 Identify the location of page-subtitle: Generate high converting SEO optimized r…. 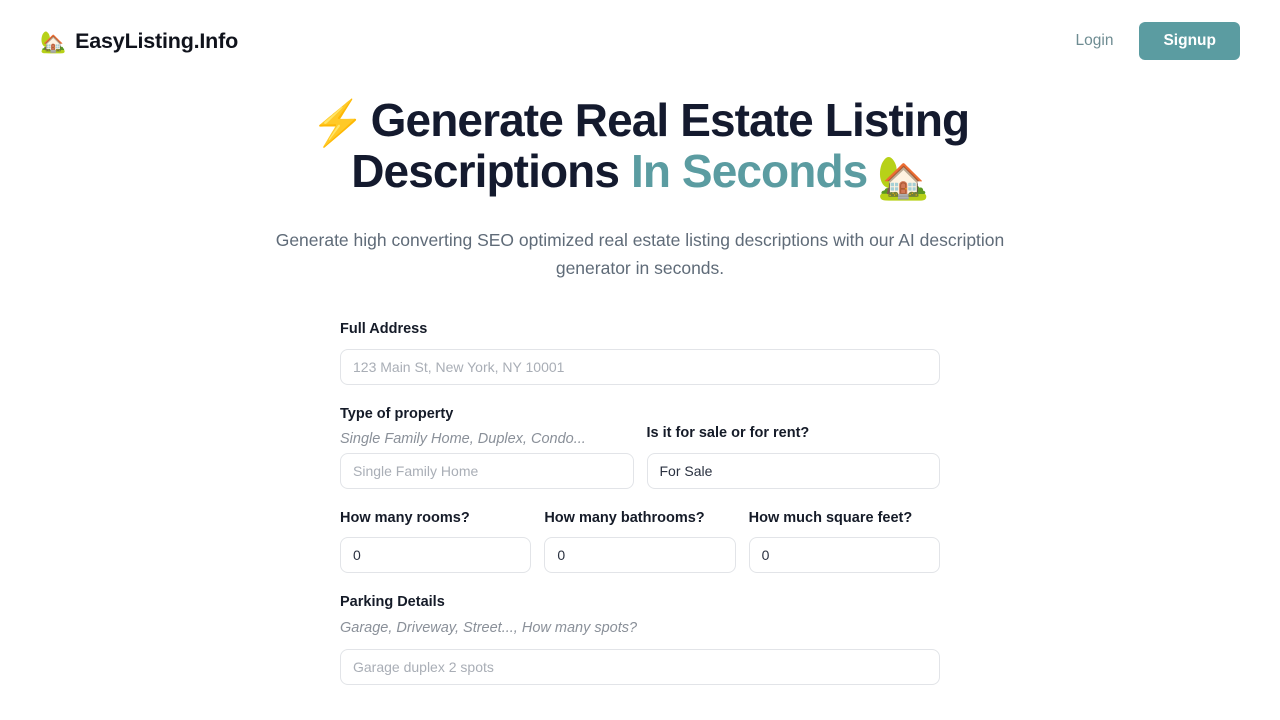
(640, 254).